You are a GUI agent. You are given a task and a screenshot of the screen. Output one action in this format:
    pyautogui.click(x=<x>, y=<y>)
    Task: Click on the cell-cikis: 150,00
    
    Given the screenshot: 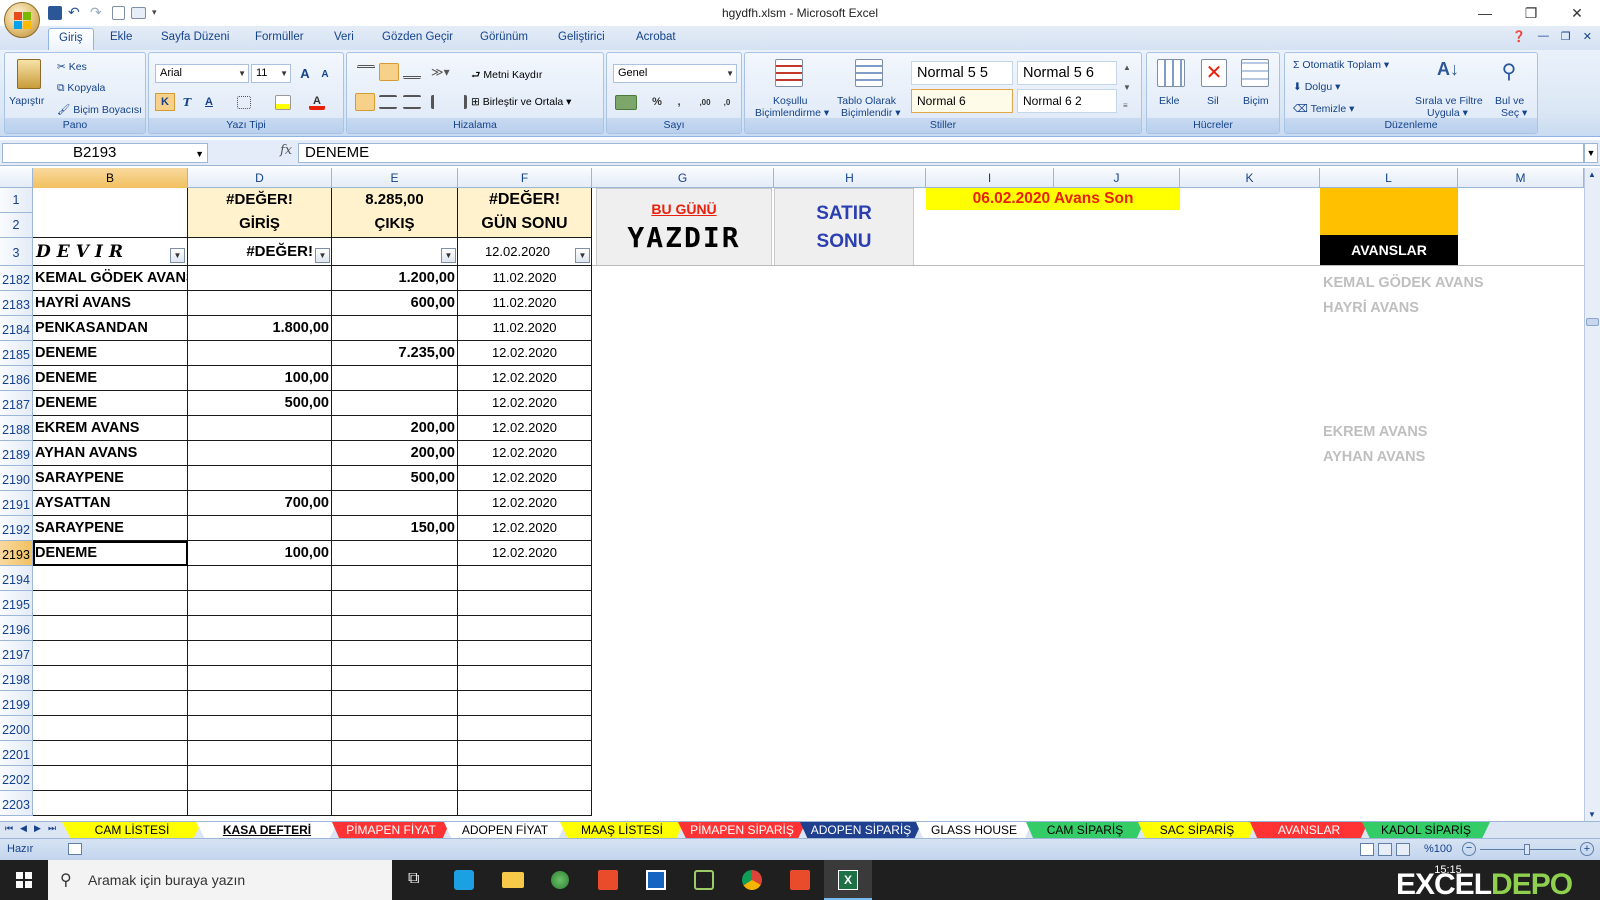 What is the action you would take?
    pyautogui.click(x=395, y=528)
    